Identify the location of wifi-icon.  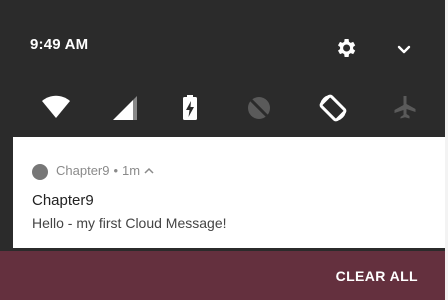
(56, 108).